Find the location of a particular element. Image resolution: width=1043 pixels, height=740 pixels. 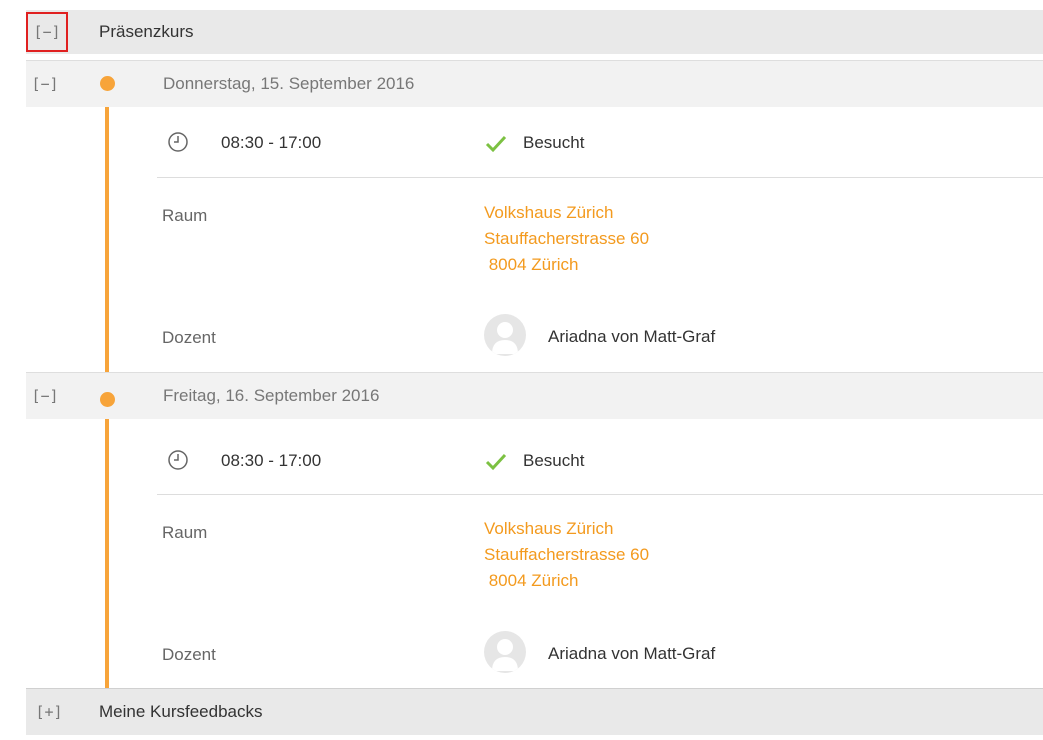

teacher-label-2: Dozent is located at coordinates (189, 654).